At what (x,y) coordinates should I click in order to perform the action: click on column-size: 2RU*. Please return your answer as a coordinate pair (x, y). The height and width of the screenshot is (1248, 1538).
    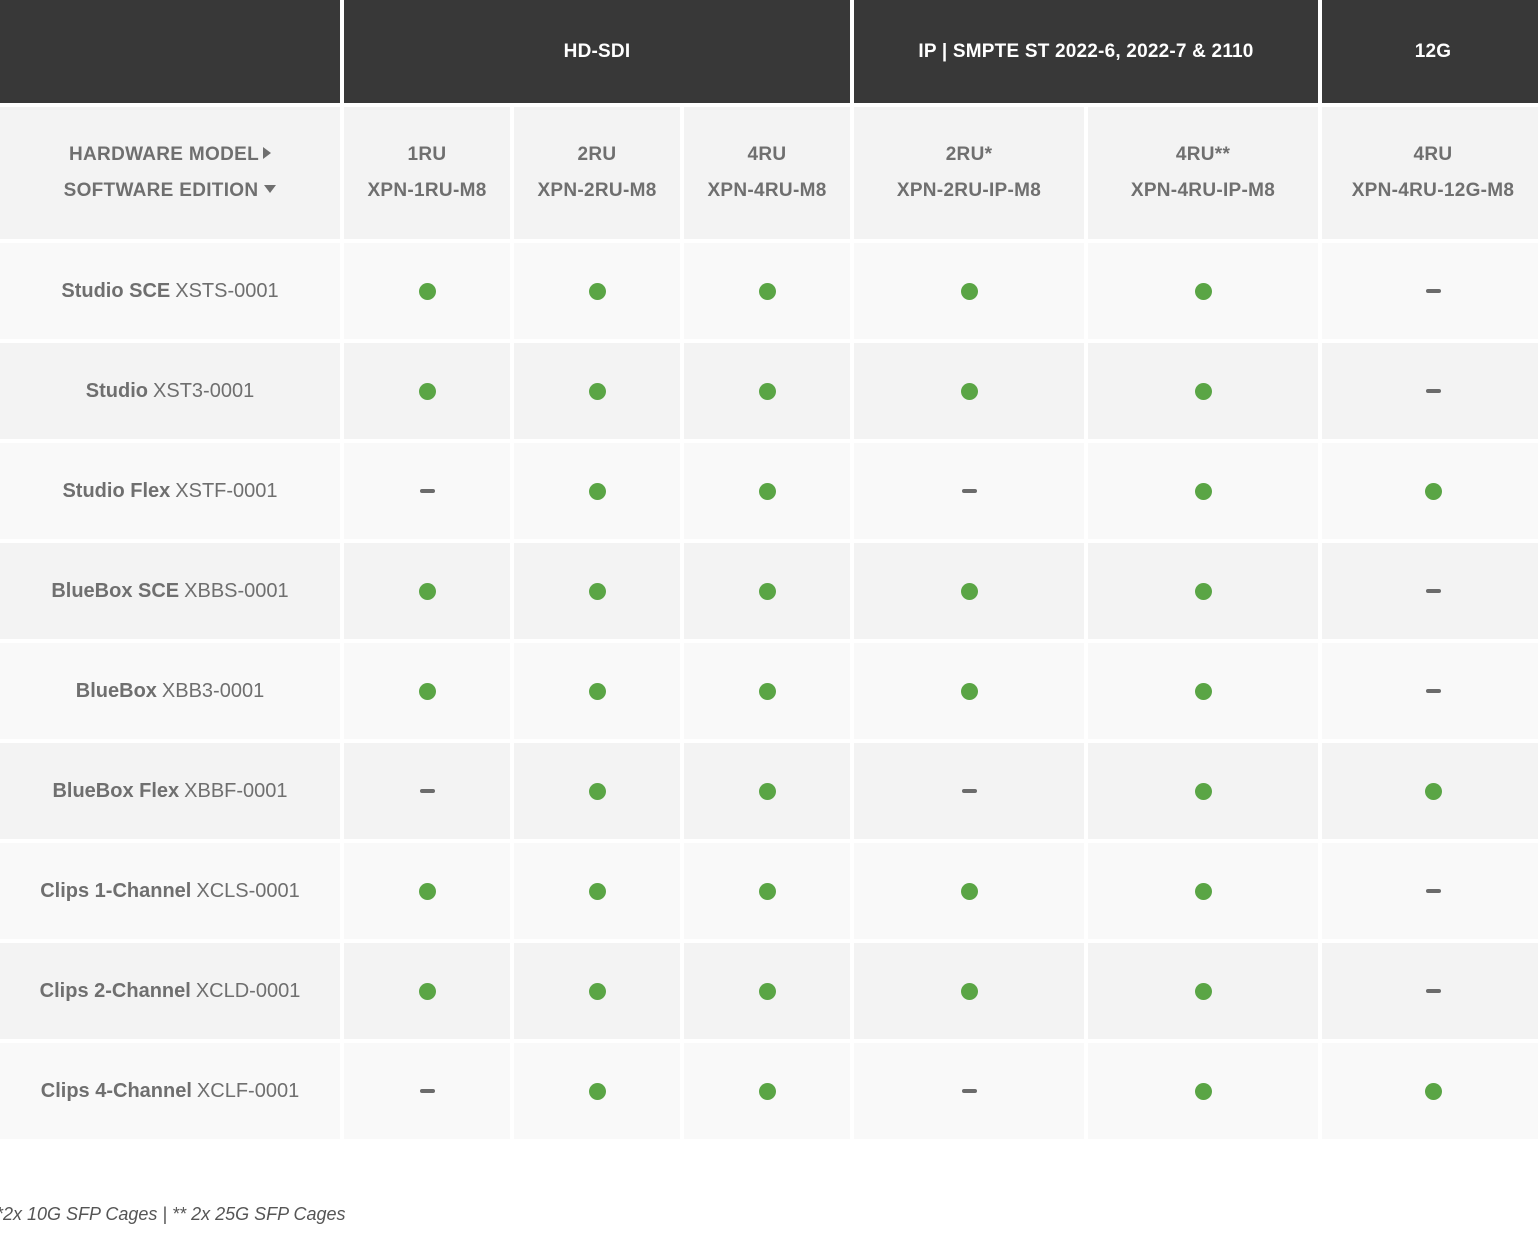
    Looking at the image, I should click on (969, 154).